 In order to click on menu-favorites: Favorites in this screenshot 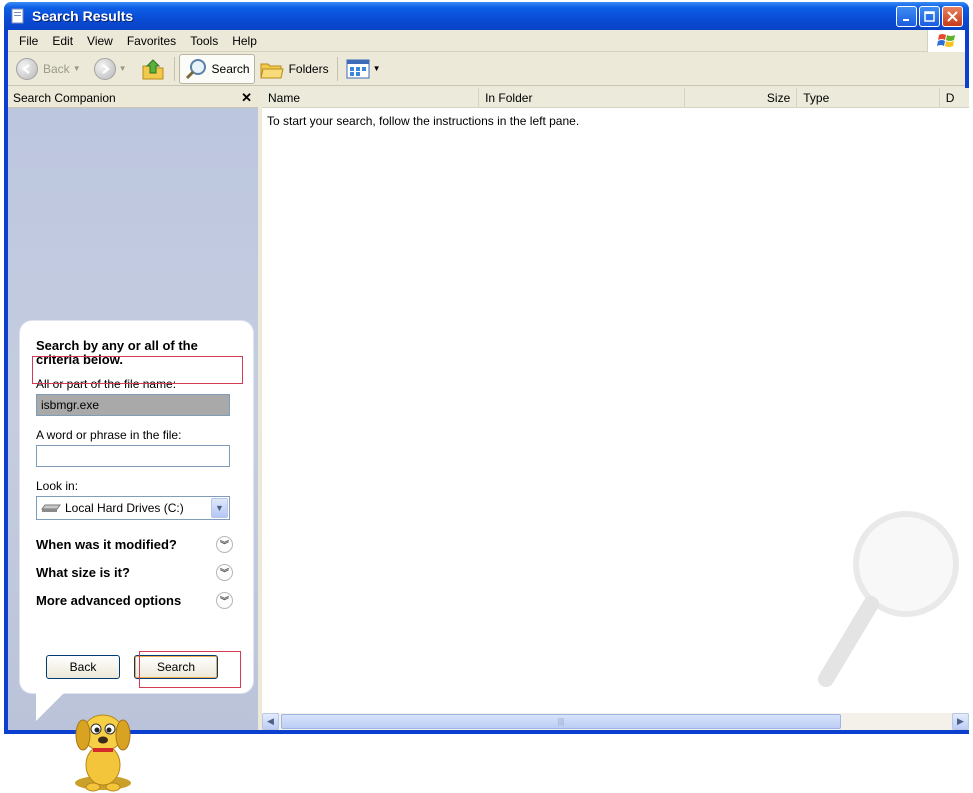, I will do `click(151, 41)`.